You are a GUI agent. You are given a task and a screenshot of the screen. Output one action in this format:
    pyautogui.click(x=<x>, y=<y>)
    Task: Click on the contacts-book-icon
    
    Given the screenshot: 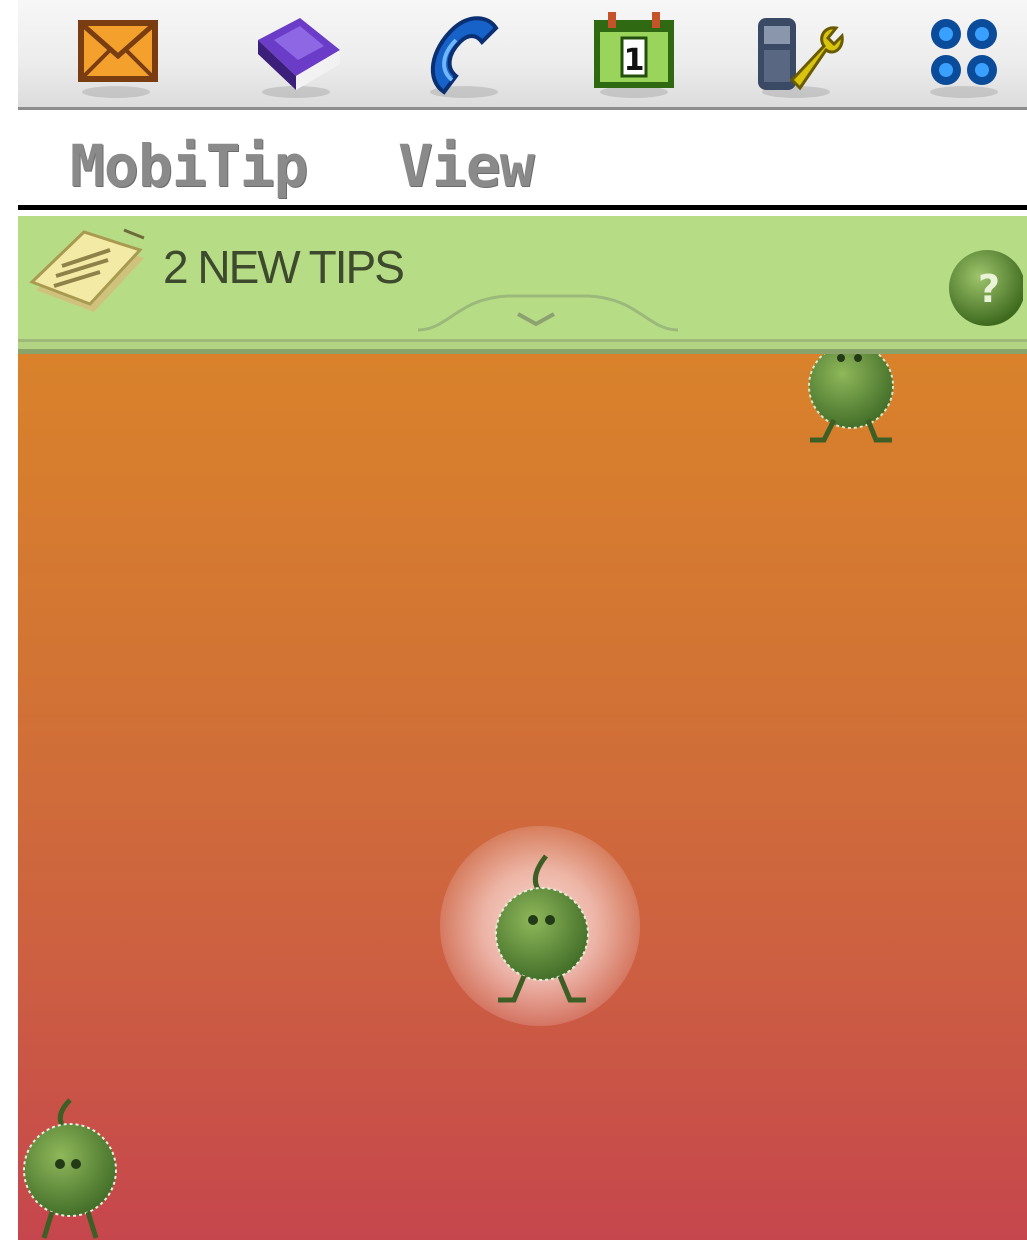 What is the action you would take?
    pyautogui.click(x=296, y=54)
    